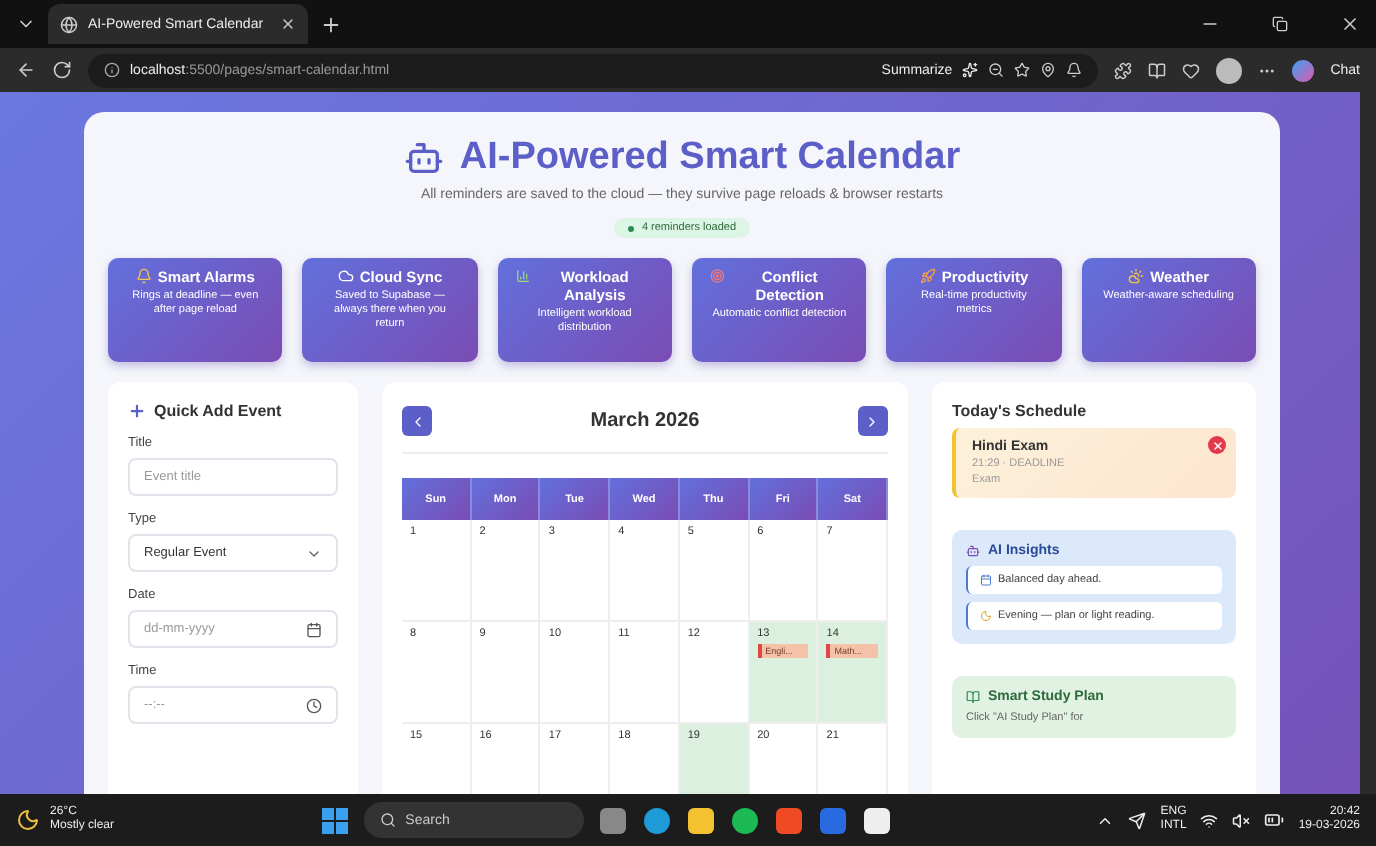 Image resolution: width=1376 pixels, height=846 pixels. Describe the element at coordinates (872, 421) in the screenshot. I see `next-month-button` at that location.